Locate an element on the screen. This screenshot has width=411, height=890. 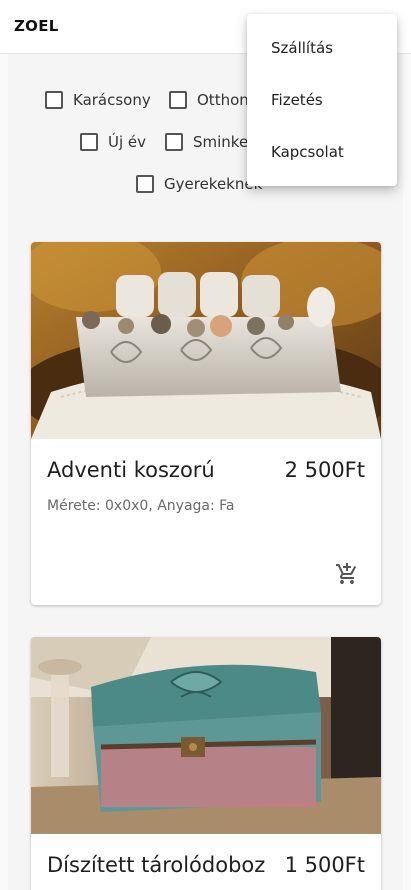
nav-dropdown-menu: Szállítás Fizetés Kapcsolat is located at coordinates (322, 100).